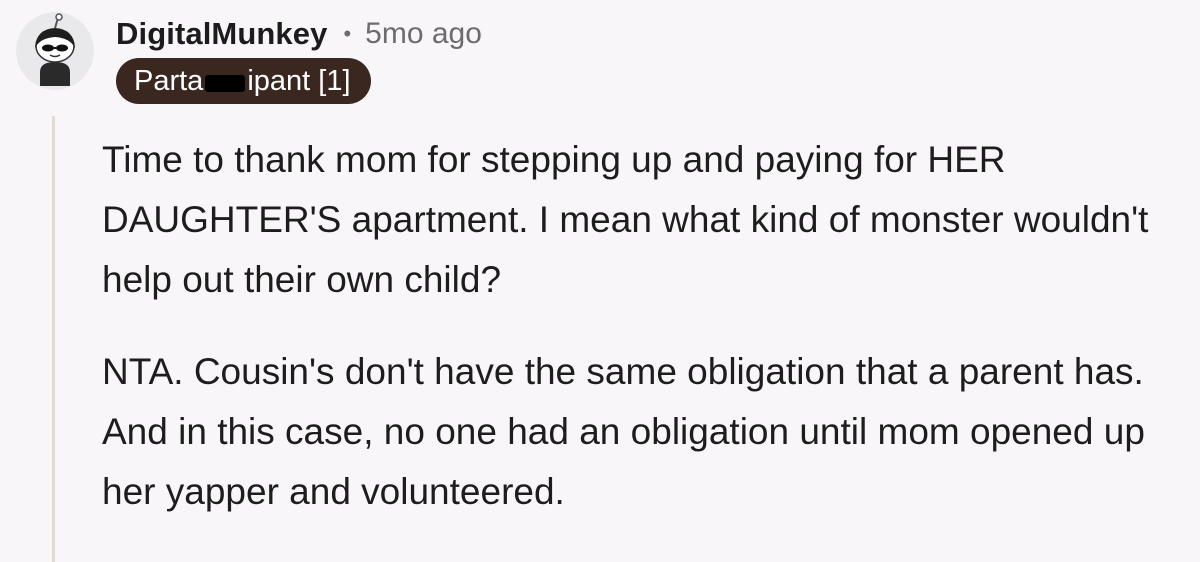  I want to click on thread-line, so click(53, 339).